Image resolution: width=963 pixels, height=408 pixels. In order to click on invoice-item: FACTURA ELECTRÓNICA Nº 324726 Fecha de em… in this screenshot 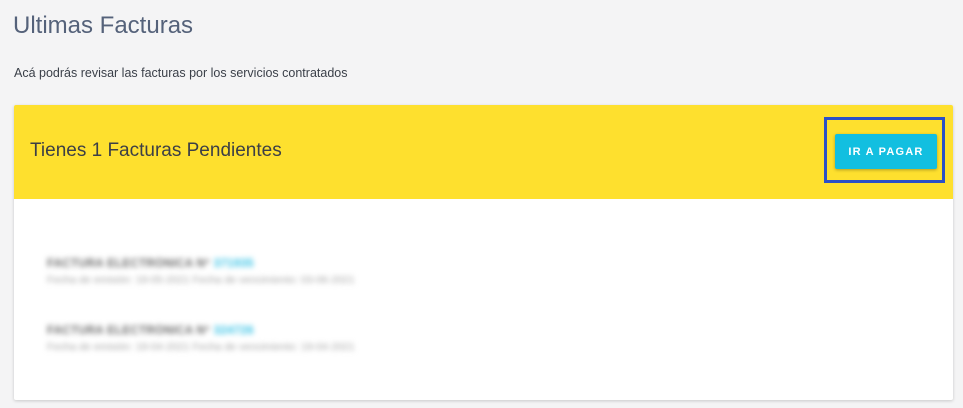, I will do `click(201, 339)`.